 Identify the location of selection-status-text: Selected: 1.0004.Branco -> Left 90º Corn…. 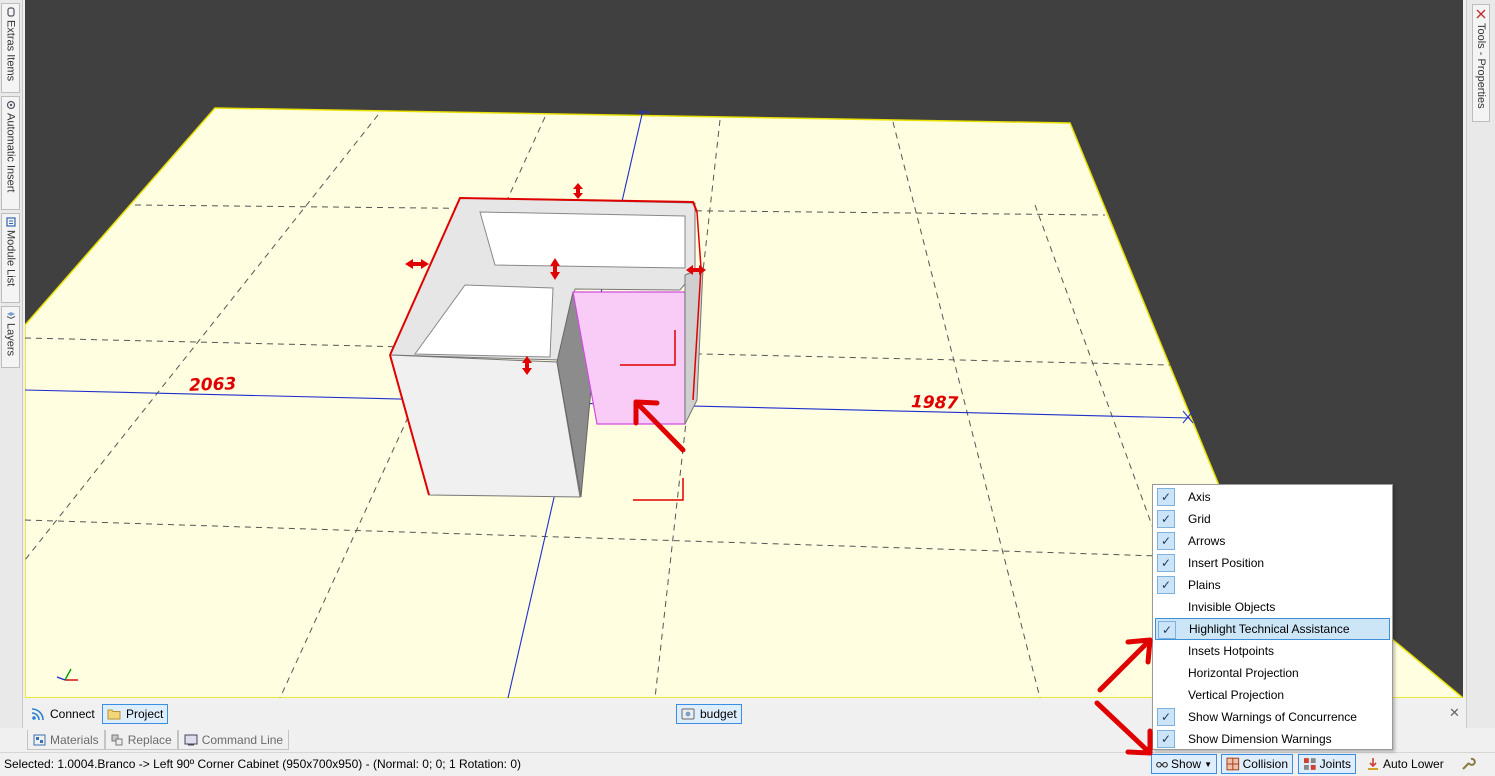
(263, 764).